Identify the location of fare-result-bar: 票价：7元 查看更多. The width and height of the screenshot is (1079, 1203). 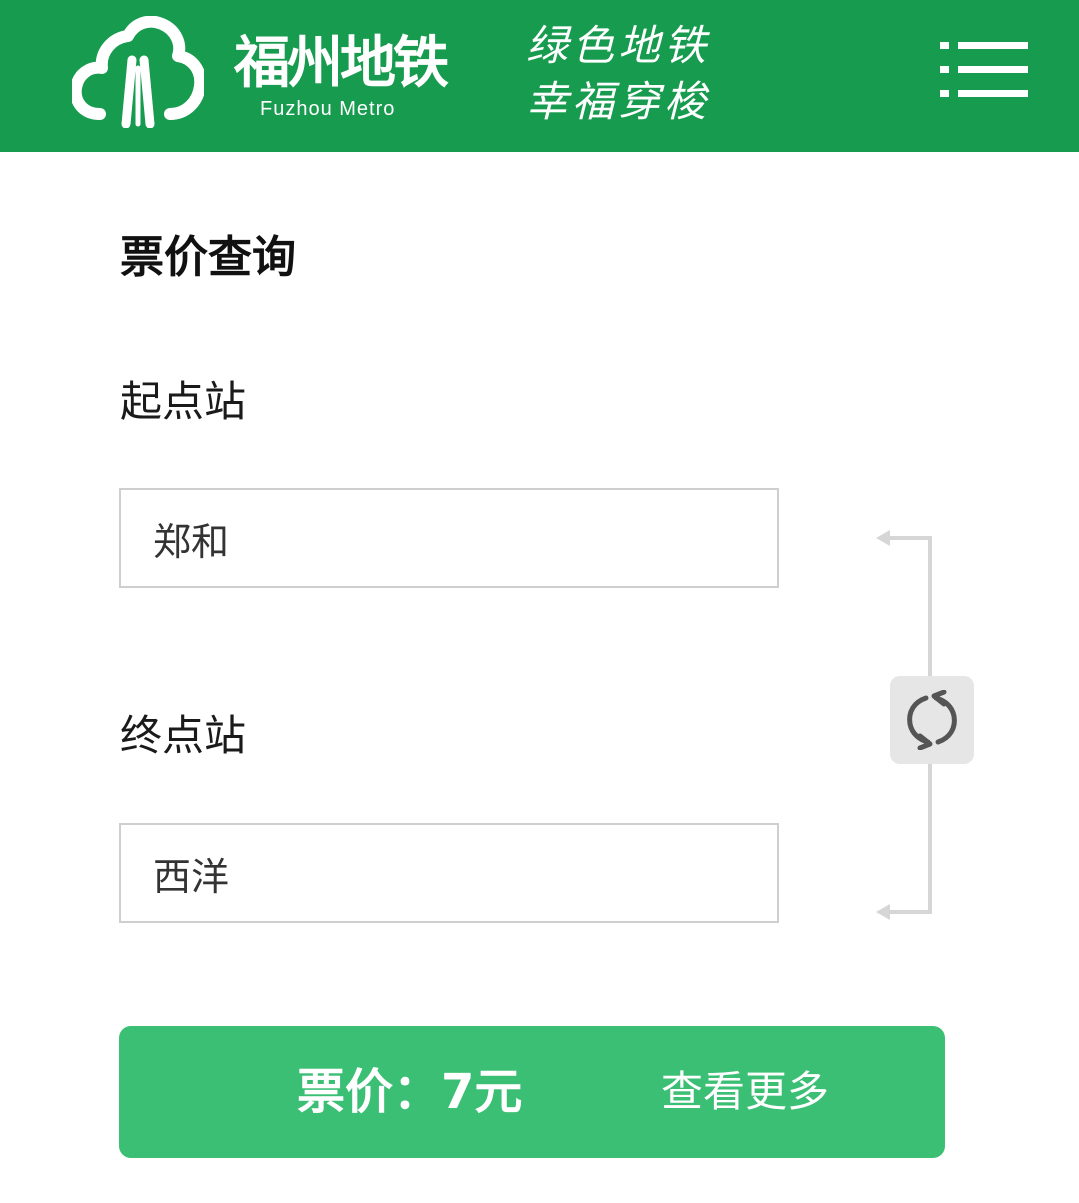
(532, 1092).